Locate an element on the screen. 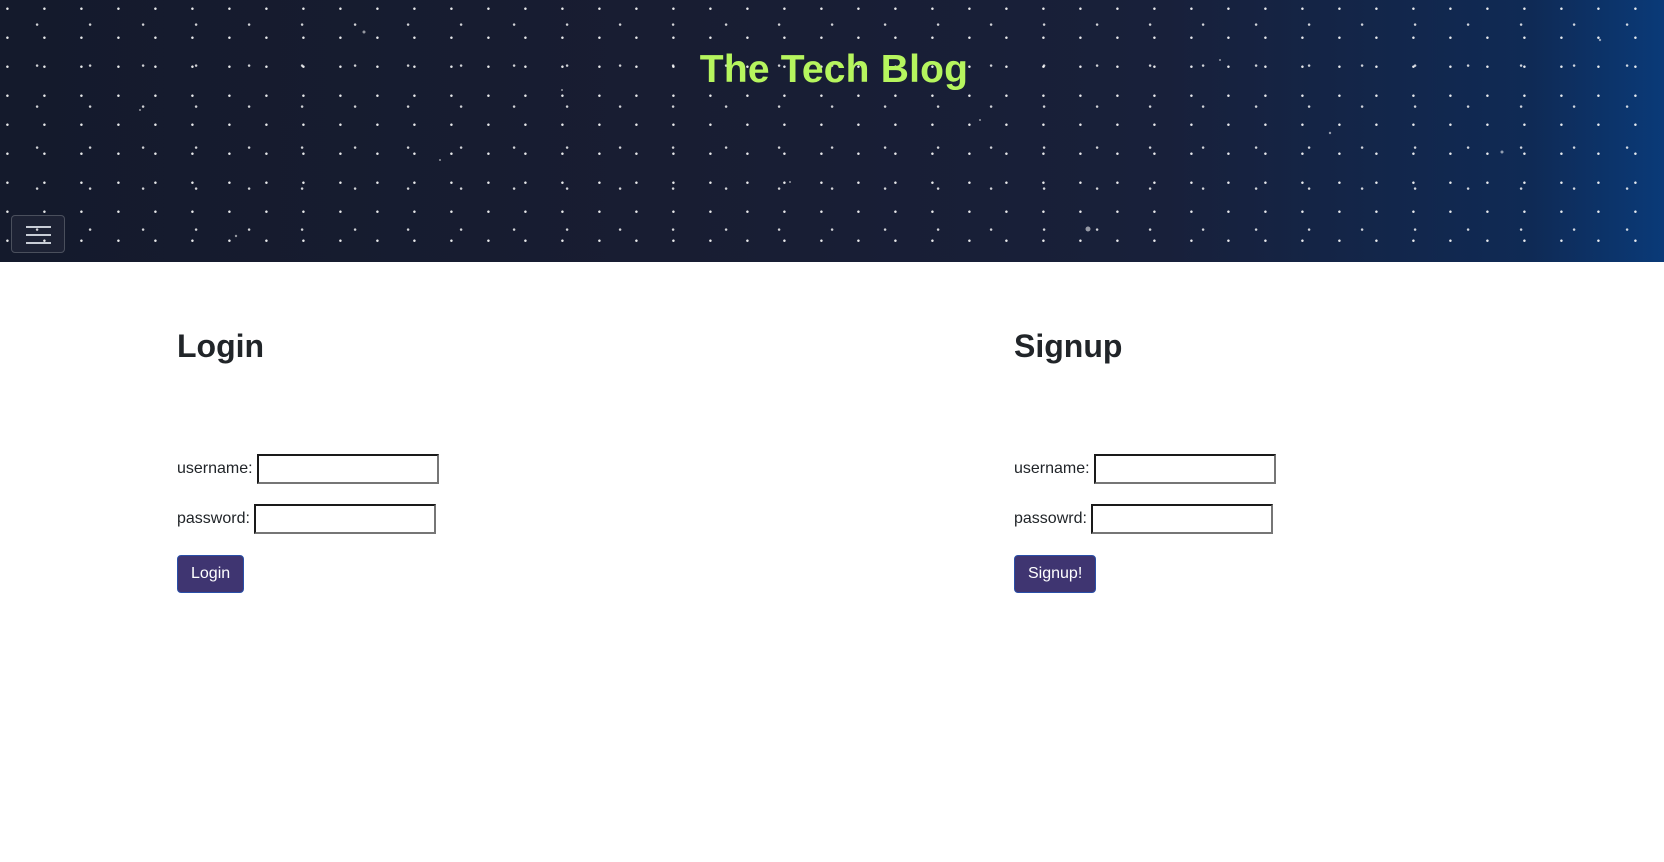 This screenshot has width=1664, height=862. login-heading: Login is located at coordinates (221, 346).